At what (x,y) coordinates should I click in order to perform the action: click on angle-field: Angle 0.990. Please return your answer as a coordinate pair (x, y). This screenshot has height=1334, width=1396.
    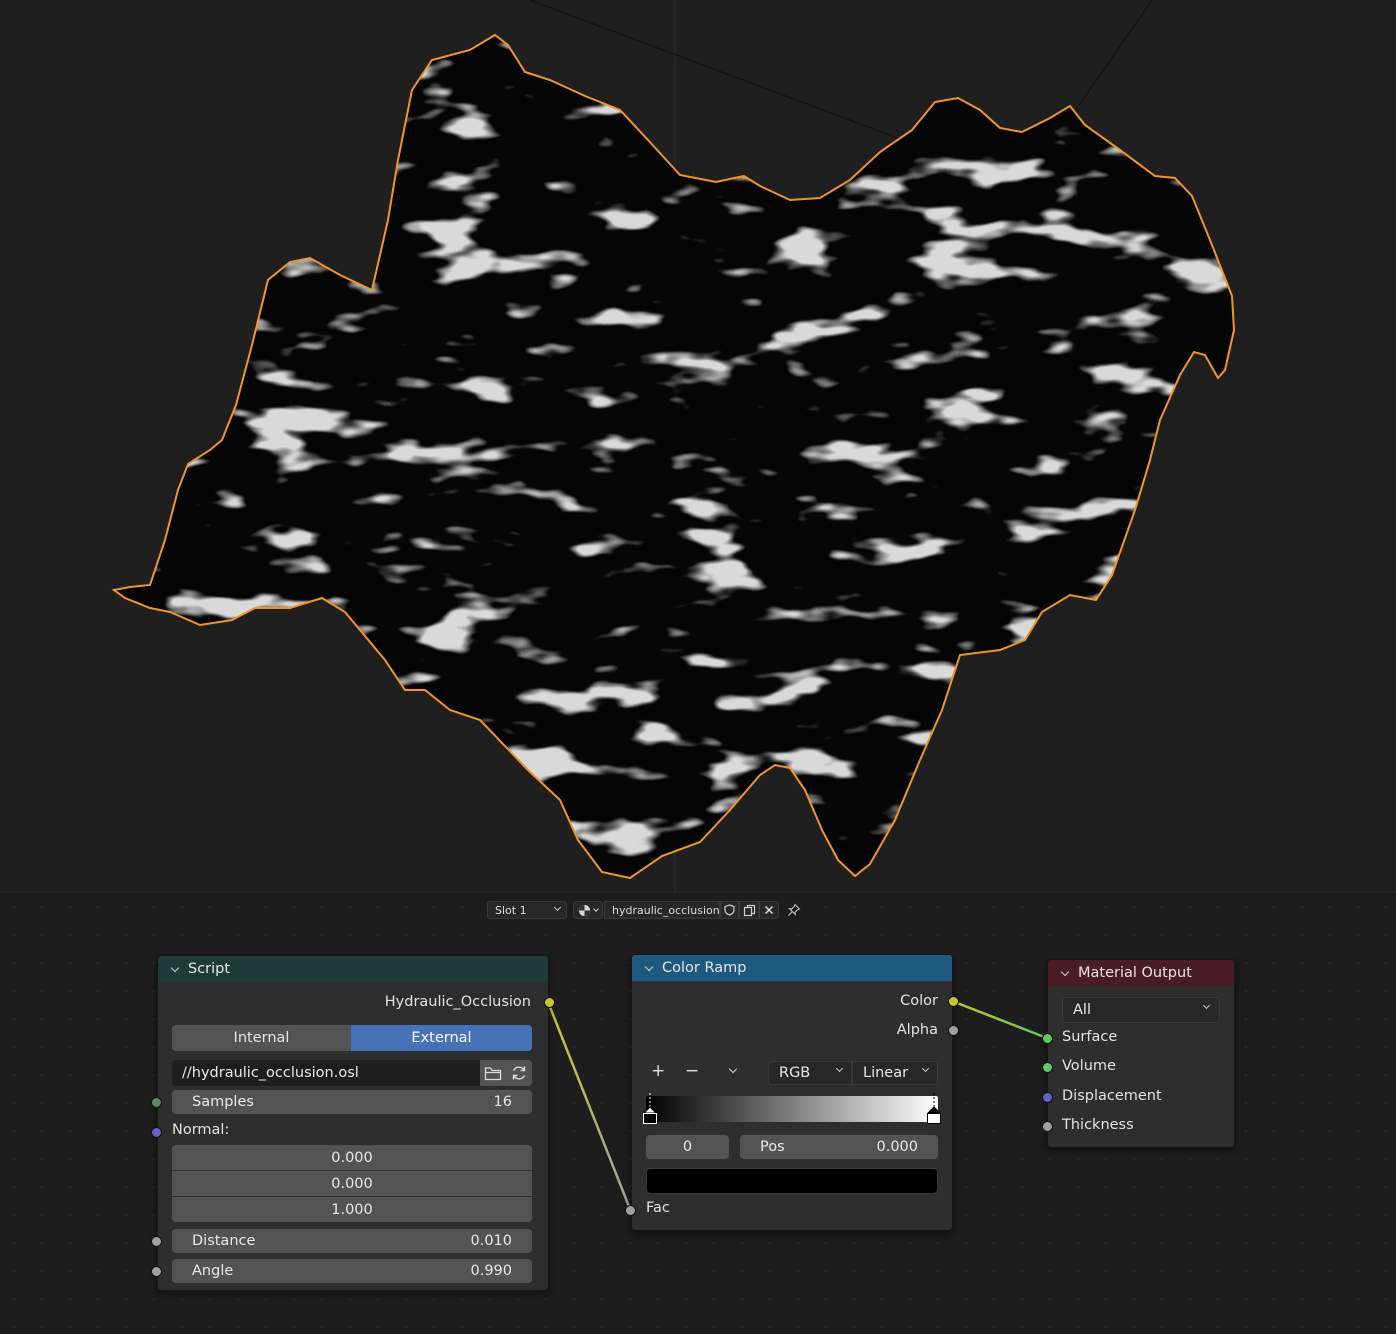
    Looking at the image, I should click on (352, 1271).